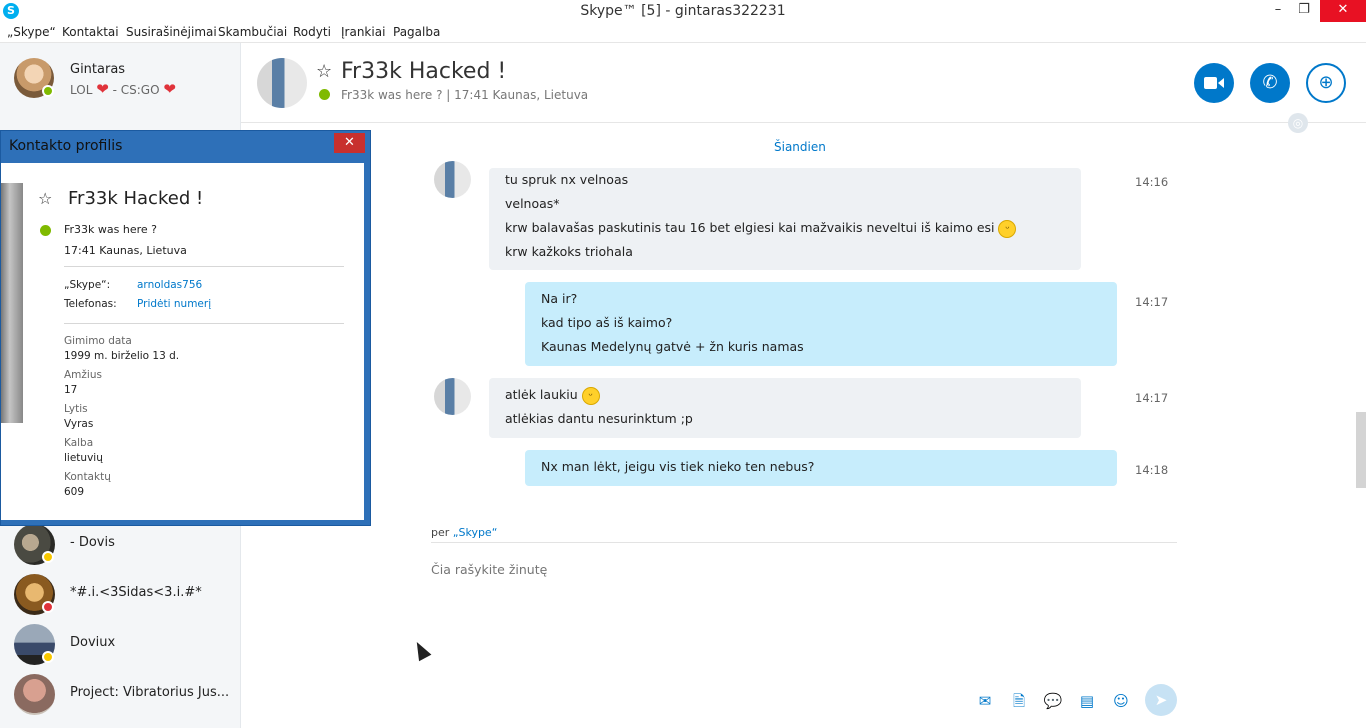 This screenshot has width=1366, height=728. I want to click on contact-list-item: *#.i.<3Sidas<3.i.#*, so click(120, 594).